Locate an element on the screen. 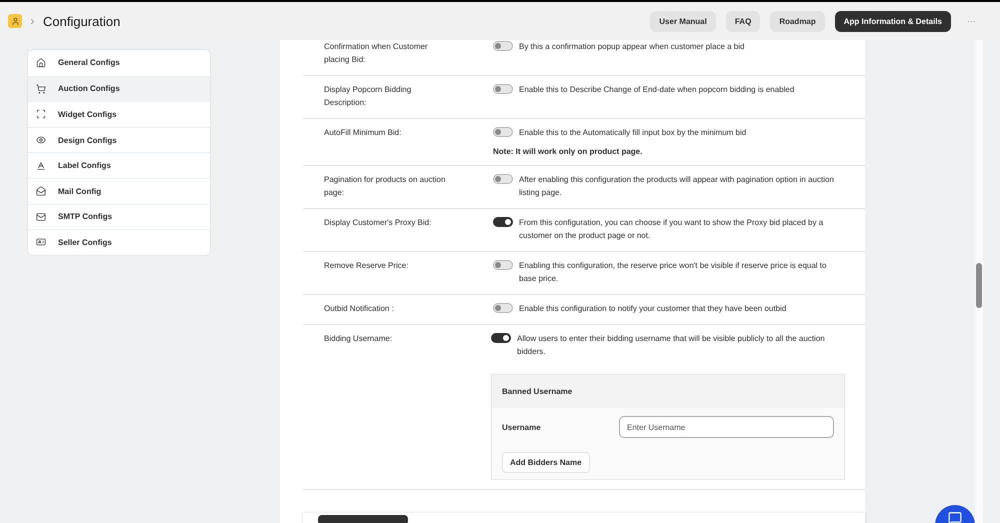 Image resolution: width=1000 pixels, height=523 pixels. header-button: FAQ is located at coordinates (743, 21).